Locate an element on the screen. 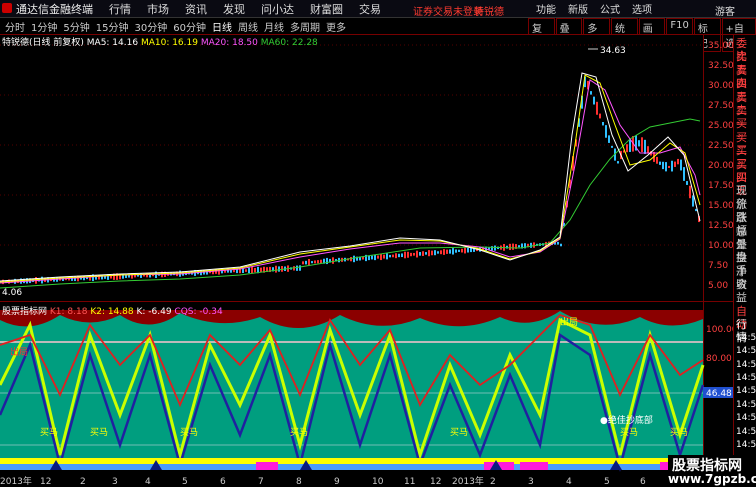 This screenshot has width=756, height=487. right-menu: 功能 新版 公式 选项 is located at coordinates (594, 8).